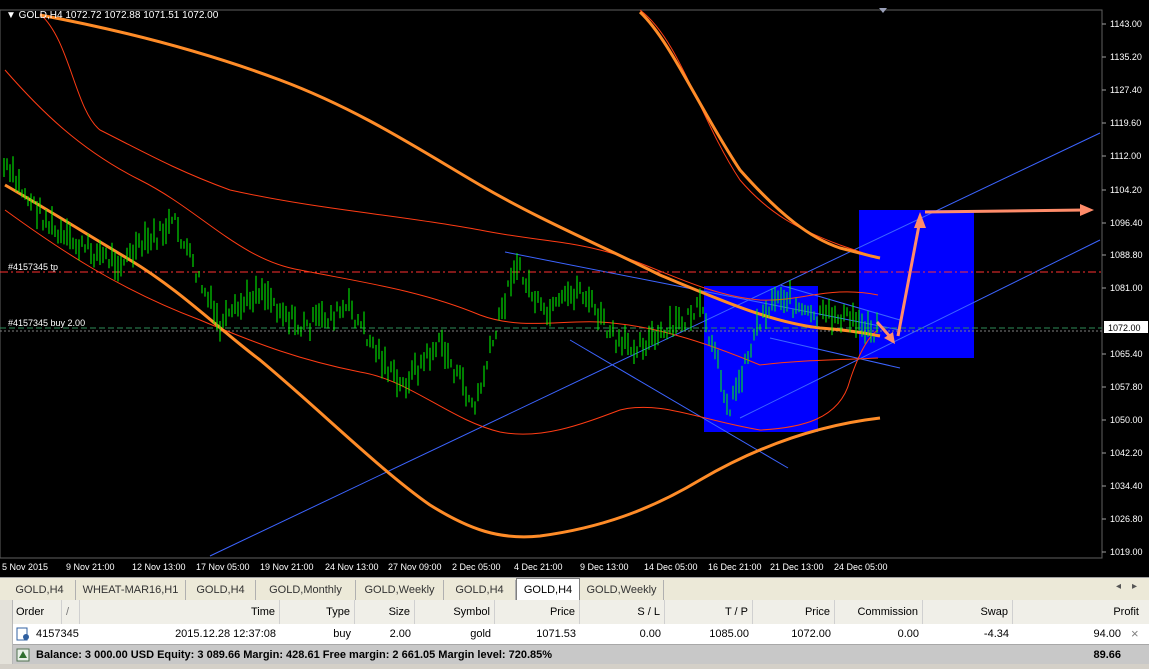  What do you see at coordinates (537, 612) in the screenshot?
I see `col-price: Price` at bounding box center [537, 612].